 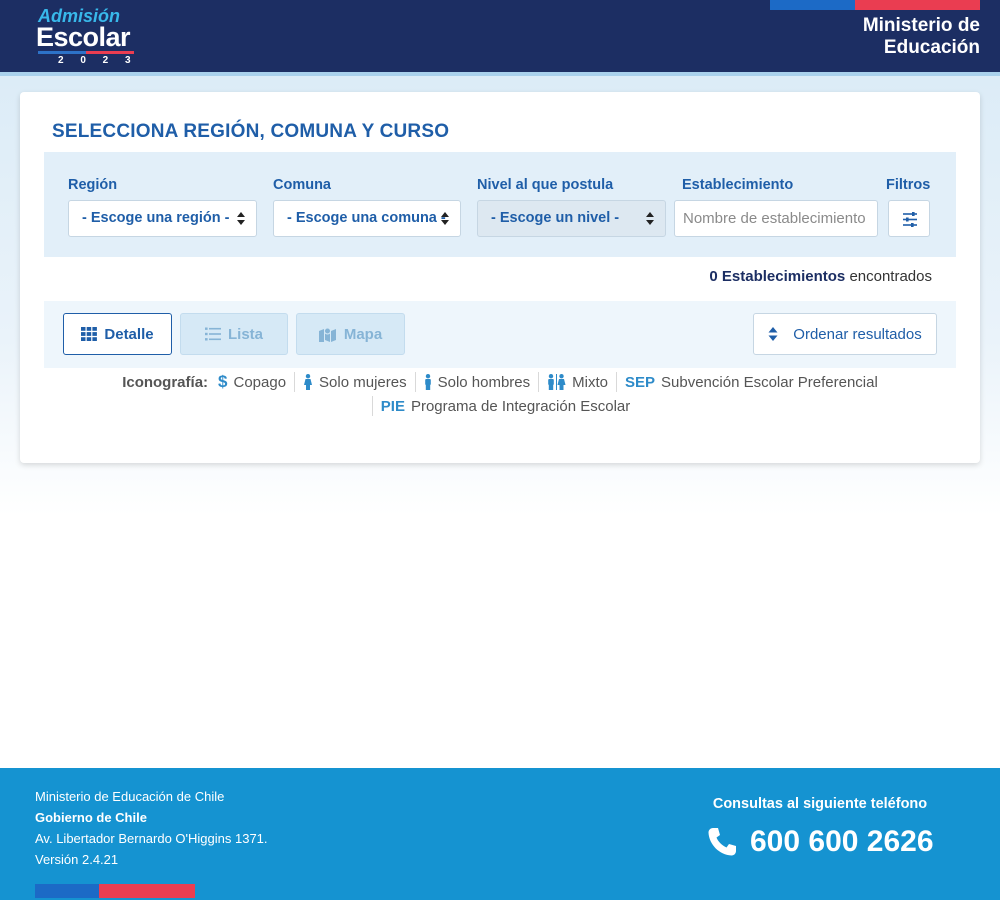 I want to click on footer-version: Versión 2.4.21, so click(x=77, y=859).